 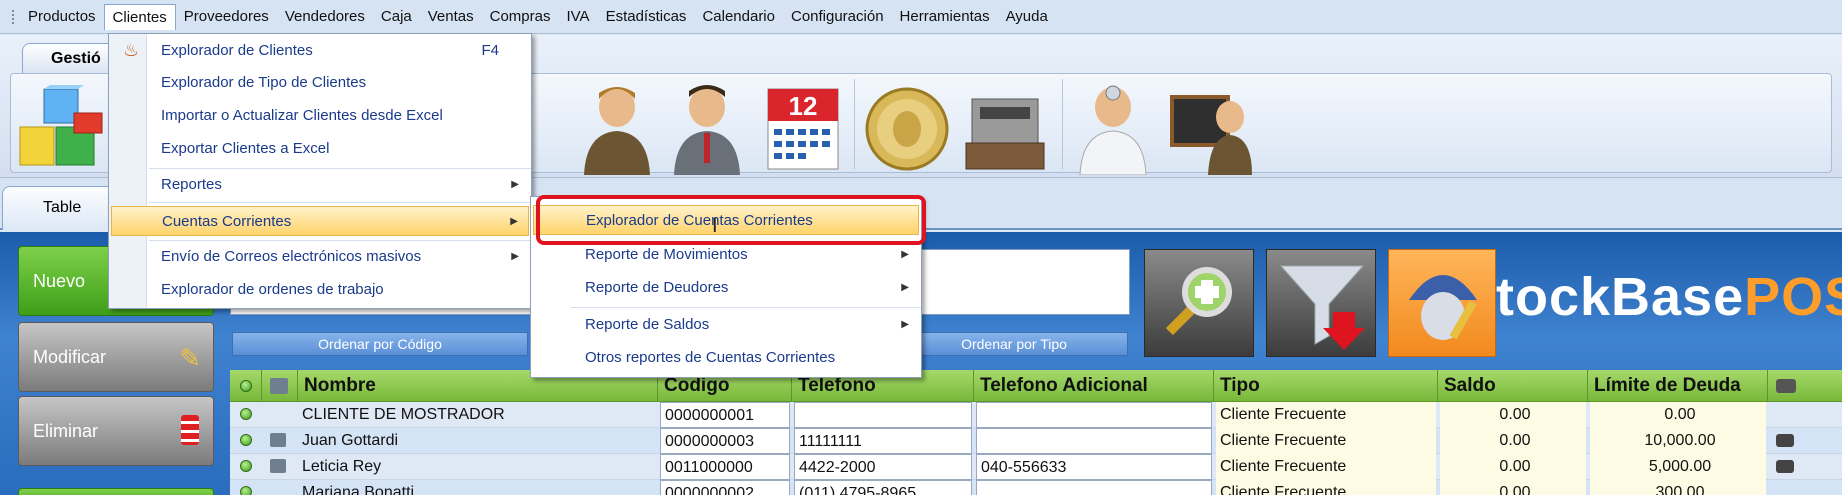 I want to click on menu-estadisticas: Estadísticas, so click(x=646, y=17).